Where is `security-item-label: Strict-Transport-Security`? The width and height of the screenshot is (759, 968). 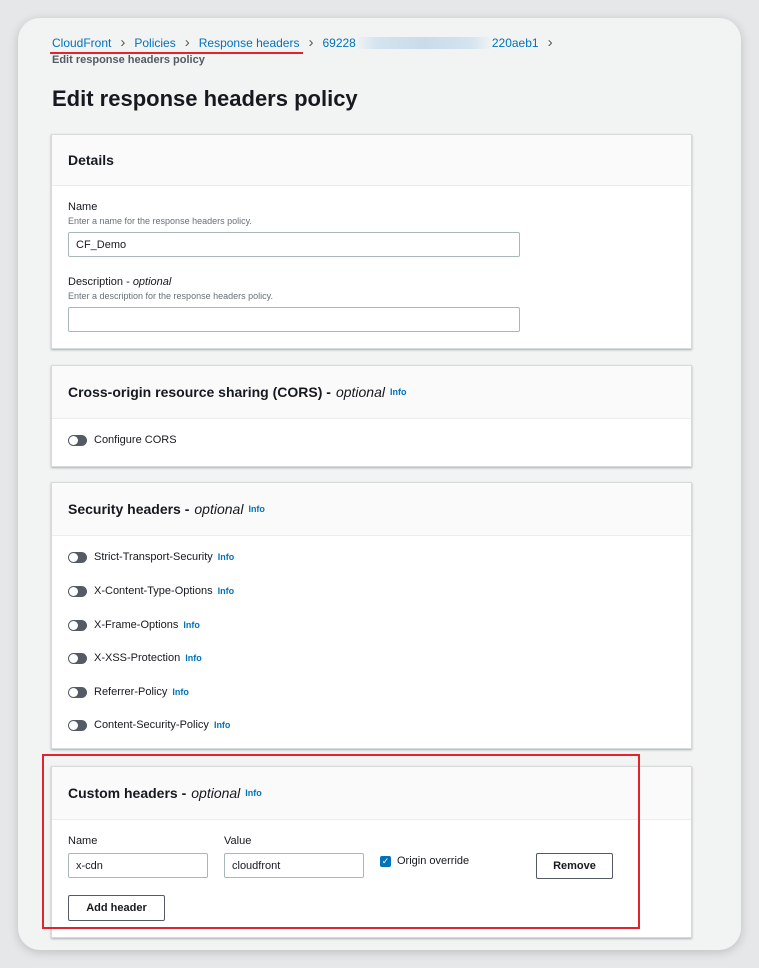
security-item-label: Strict-Transport-Security is located at coordinates (153, 557).